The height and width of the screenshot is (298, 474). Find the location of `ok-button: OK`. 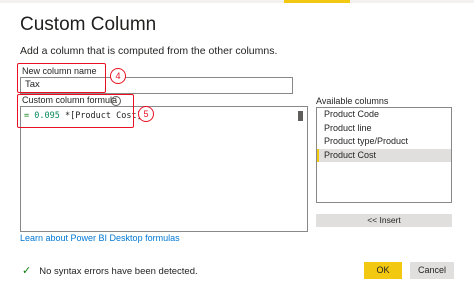

ok-button: OK is located at coordinates (383, 270).